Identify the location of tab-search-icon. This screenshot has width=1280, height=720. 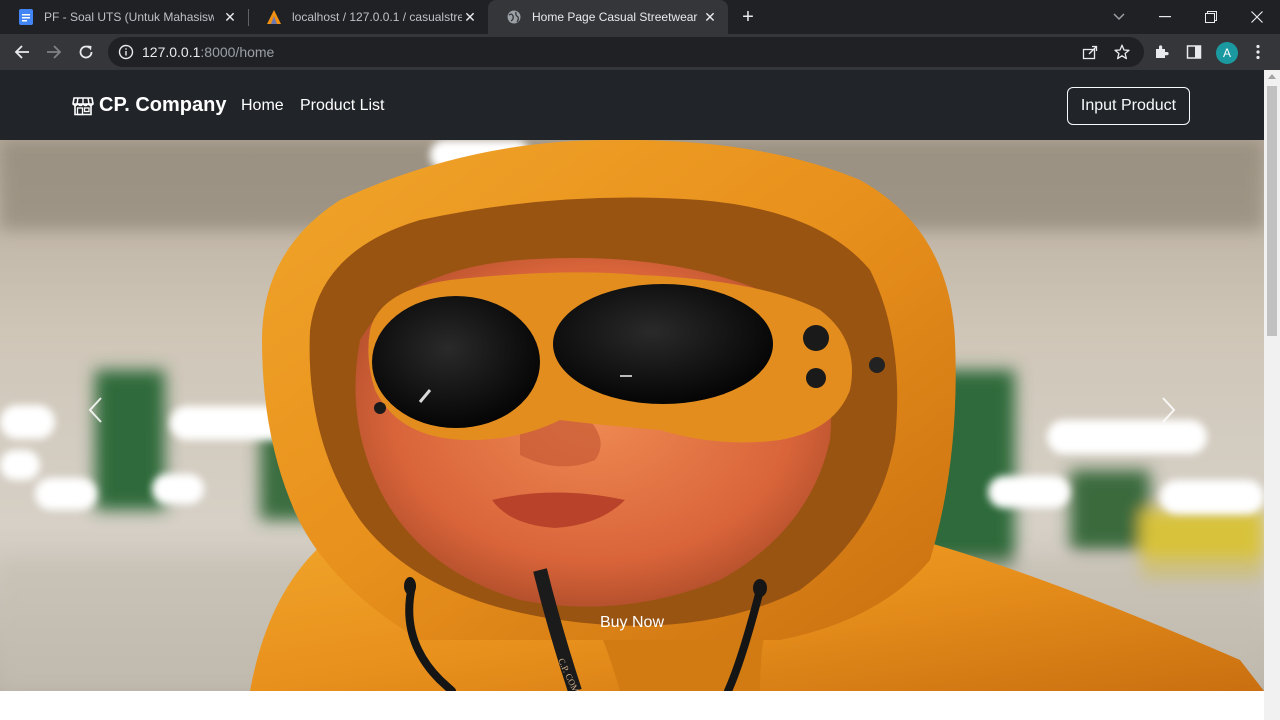
(1119, 17).